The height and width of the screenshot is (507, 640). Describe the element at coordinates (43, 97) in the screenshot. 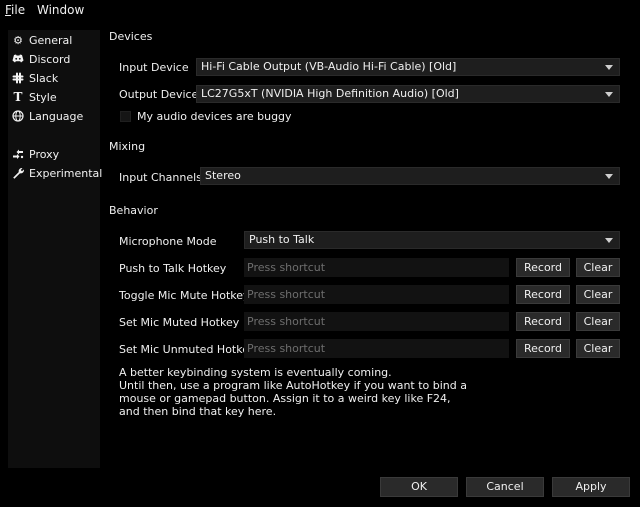

I see `sidebar-item-label: Style` at that location.